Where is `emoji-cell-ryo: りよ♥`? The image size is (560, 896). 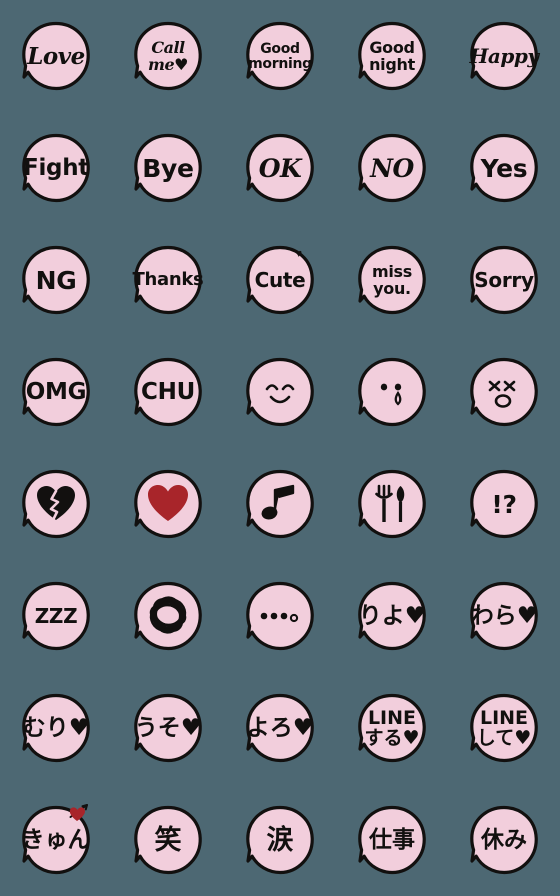
emoji-cell-ryo: りよ♥ is located at coordinates (392, 616).